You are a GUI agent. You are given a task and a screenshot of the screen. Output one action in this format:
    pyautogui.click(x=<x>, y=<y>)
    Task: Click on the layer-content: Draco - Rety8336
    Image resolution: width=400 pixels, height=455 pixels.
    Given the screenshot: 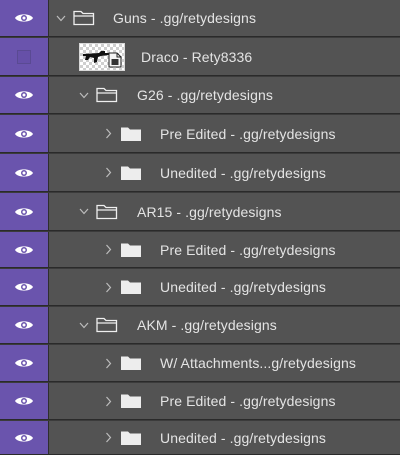 What is the action you would take?
    pyautogui.click(x=224, y=56)
    